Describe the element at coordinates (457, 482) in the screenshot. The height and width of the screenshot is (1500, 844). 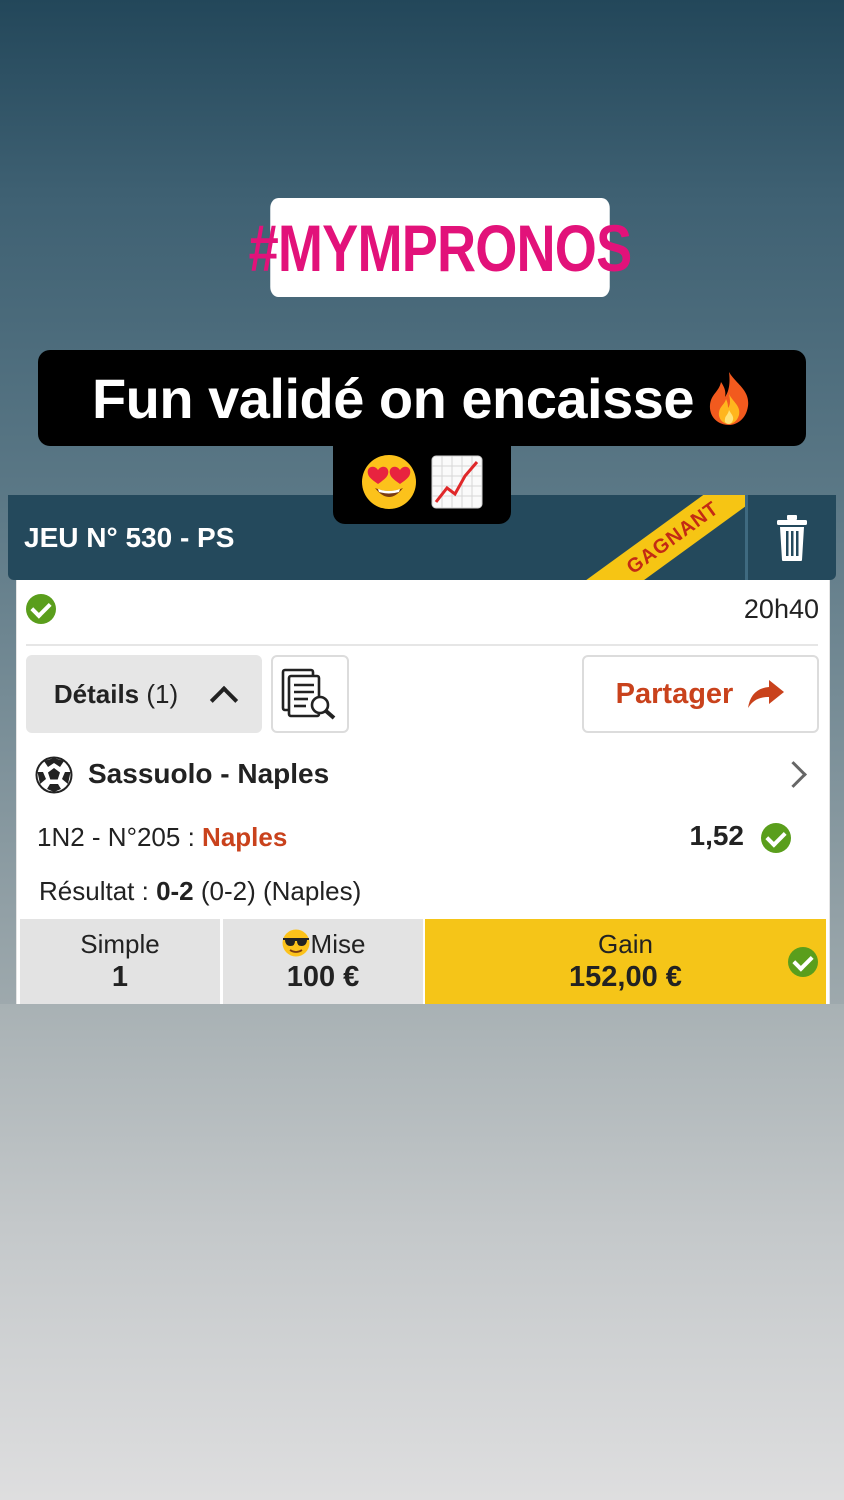
I see `chart-increasing-emoji-icon` at that location.